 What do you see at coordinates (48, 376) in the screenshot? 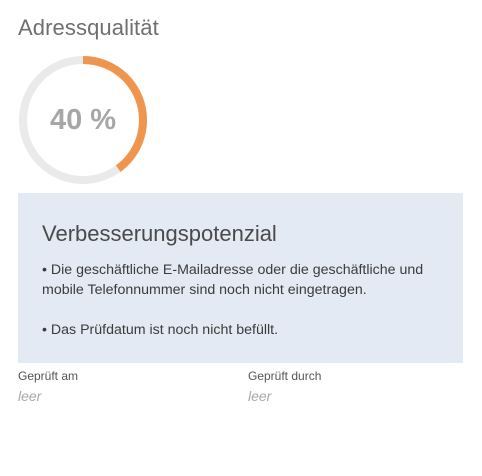
I see `checked-on-label: Geprüft am` at bounding box center [48, 376].